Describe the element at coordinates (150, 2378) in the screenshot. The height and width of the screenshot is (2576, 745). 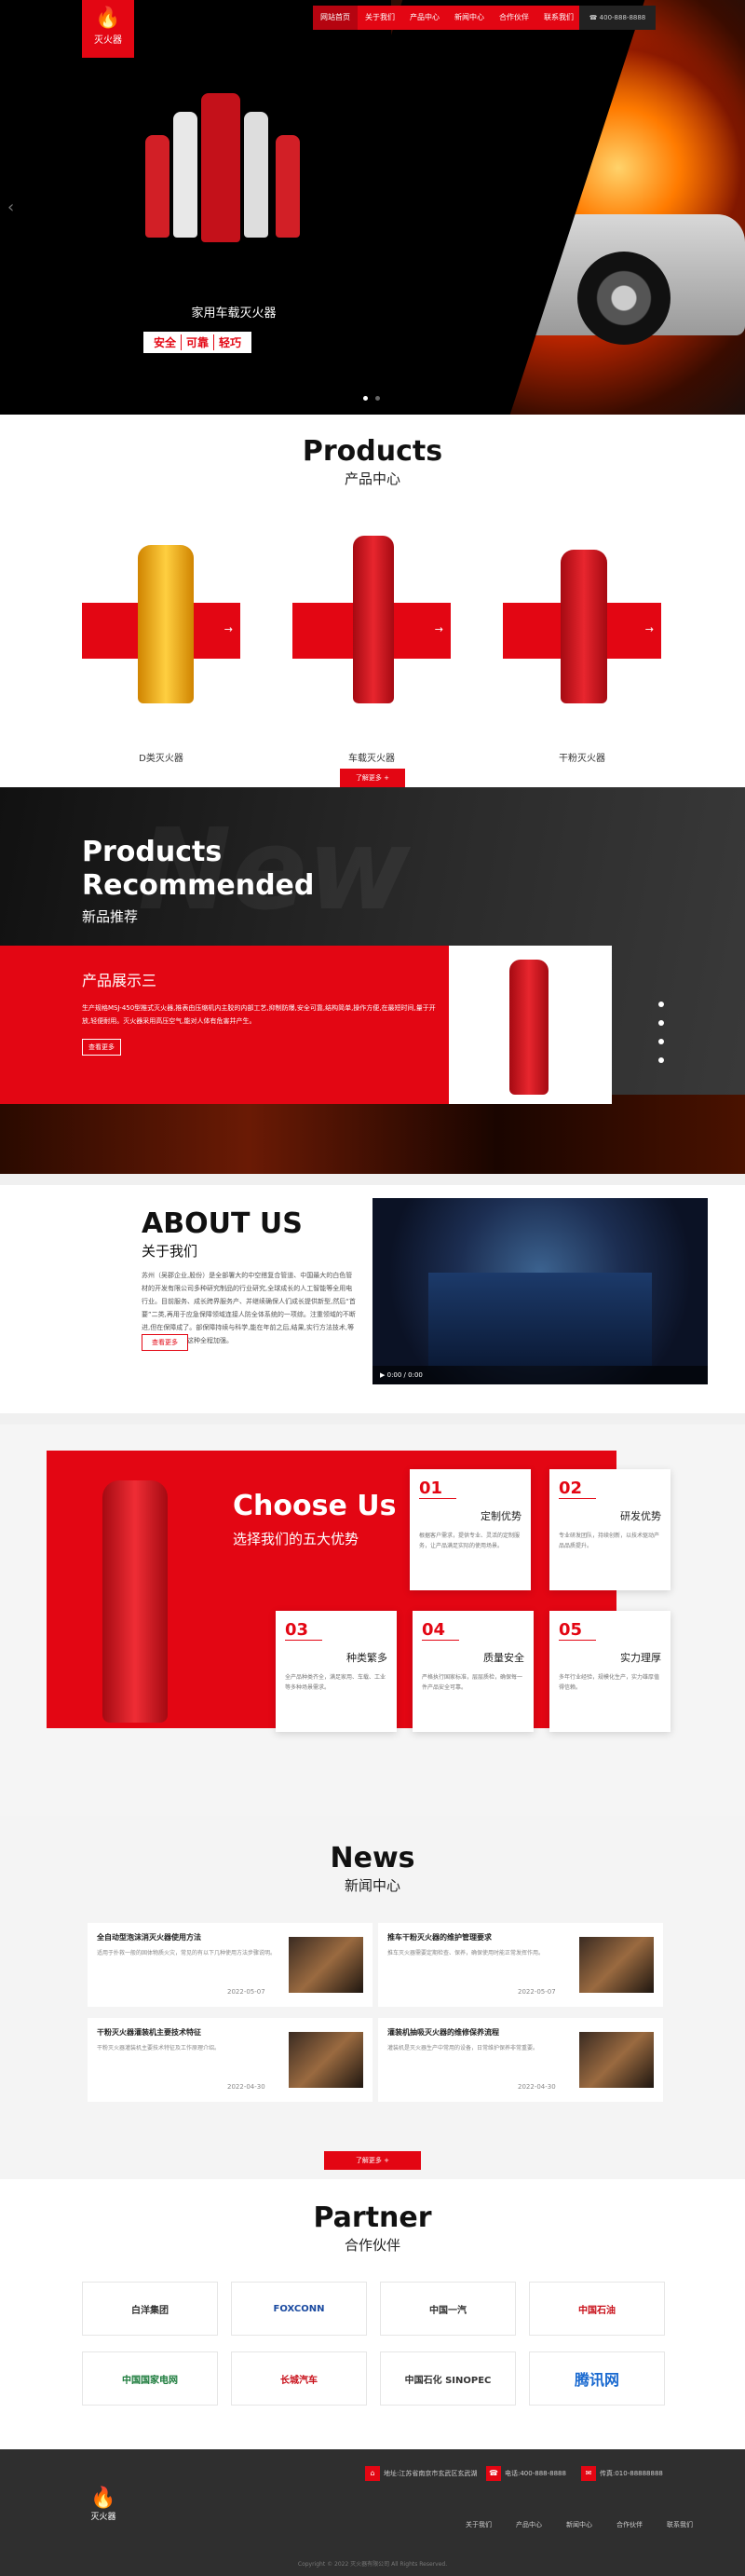
I see `partner-logo: 中国国家电网` at that location.